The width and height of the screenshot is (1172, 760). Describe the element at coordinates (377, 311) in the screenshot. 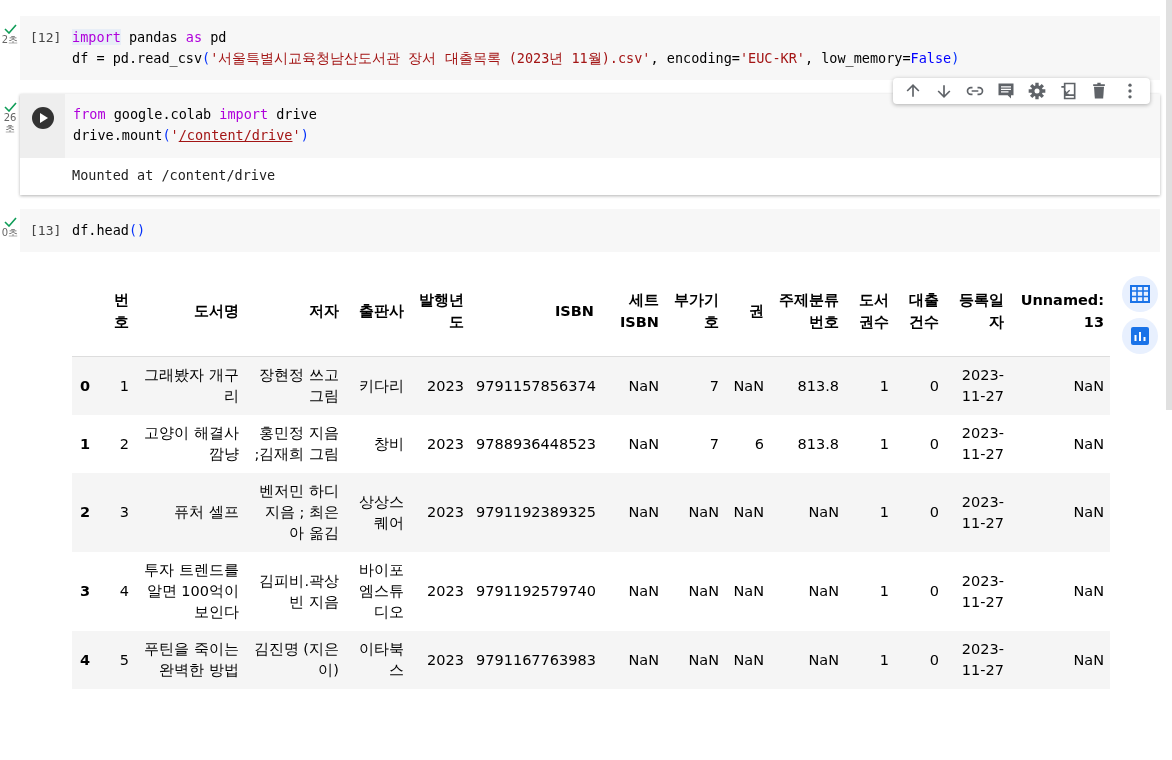

I see `column-header: 출판사` at that location.